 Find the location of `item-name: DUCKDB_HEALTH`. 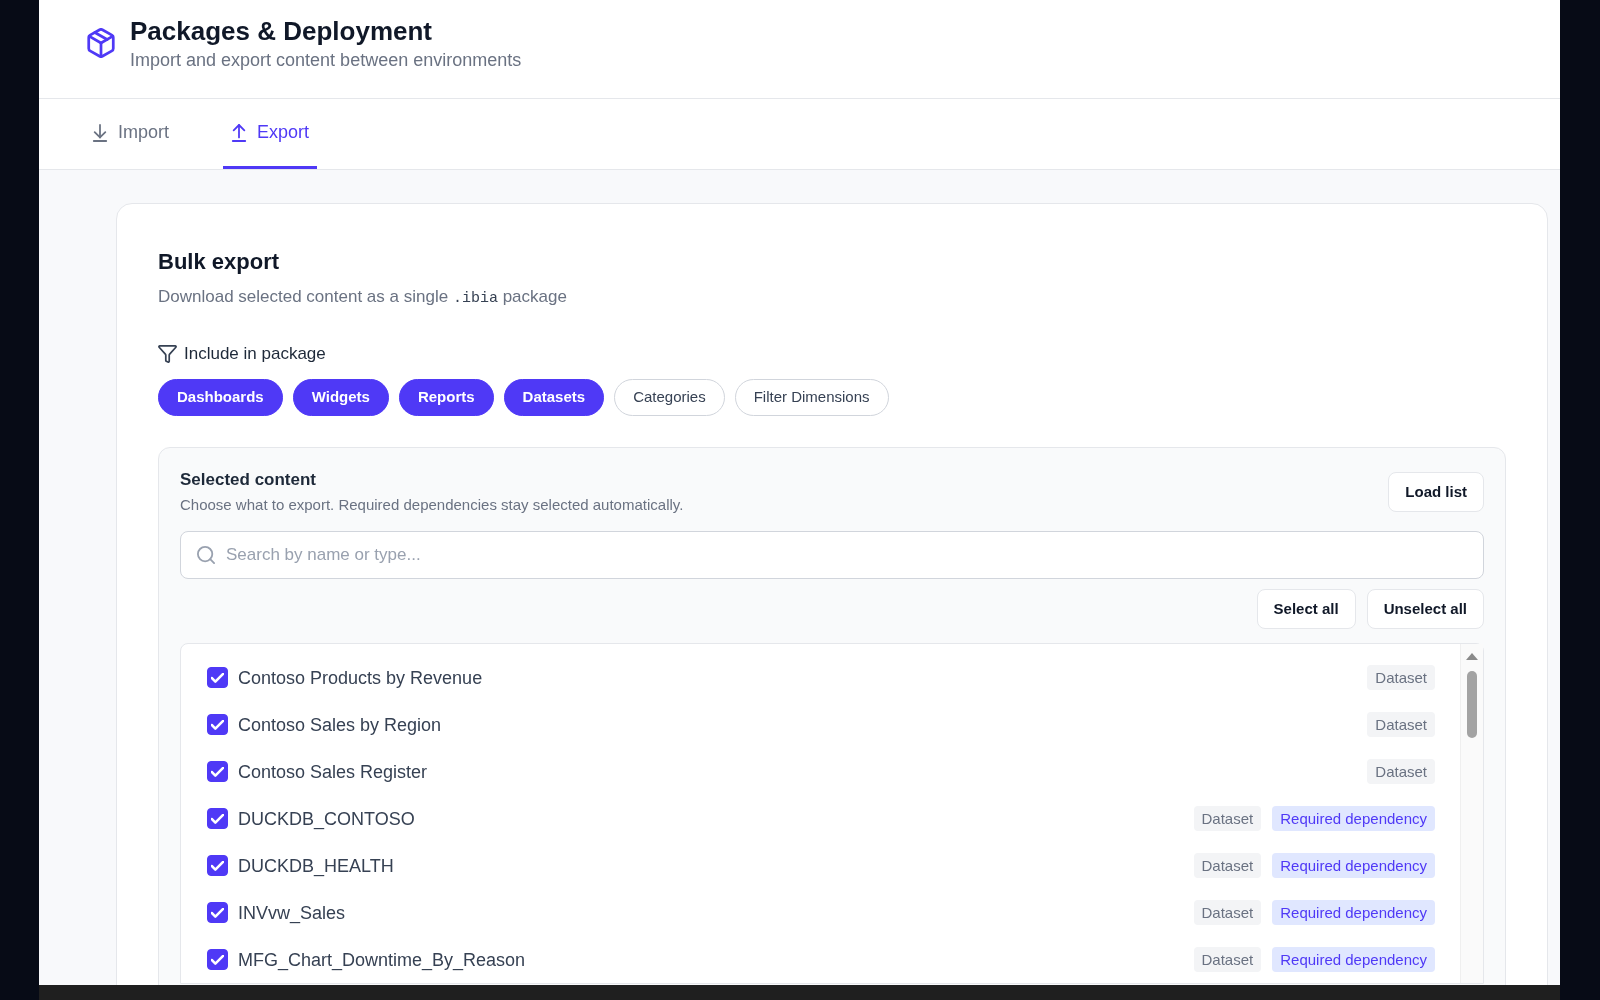

item-name: DUCKDB_HEALTH is located at coordinates (316, 866).